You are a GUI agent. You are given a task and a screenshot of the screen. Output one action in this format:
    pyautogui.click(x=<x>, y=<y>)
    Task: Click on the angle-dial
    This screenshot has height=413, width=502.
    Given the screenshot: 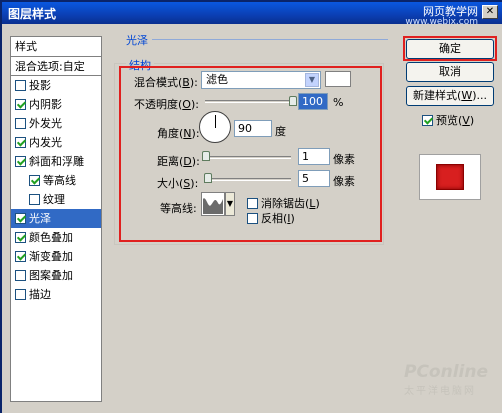 What is the action you would take?
    pyautogui.click(x=215, y=127)
    